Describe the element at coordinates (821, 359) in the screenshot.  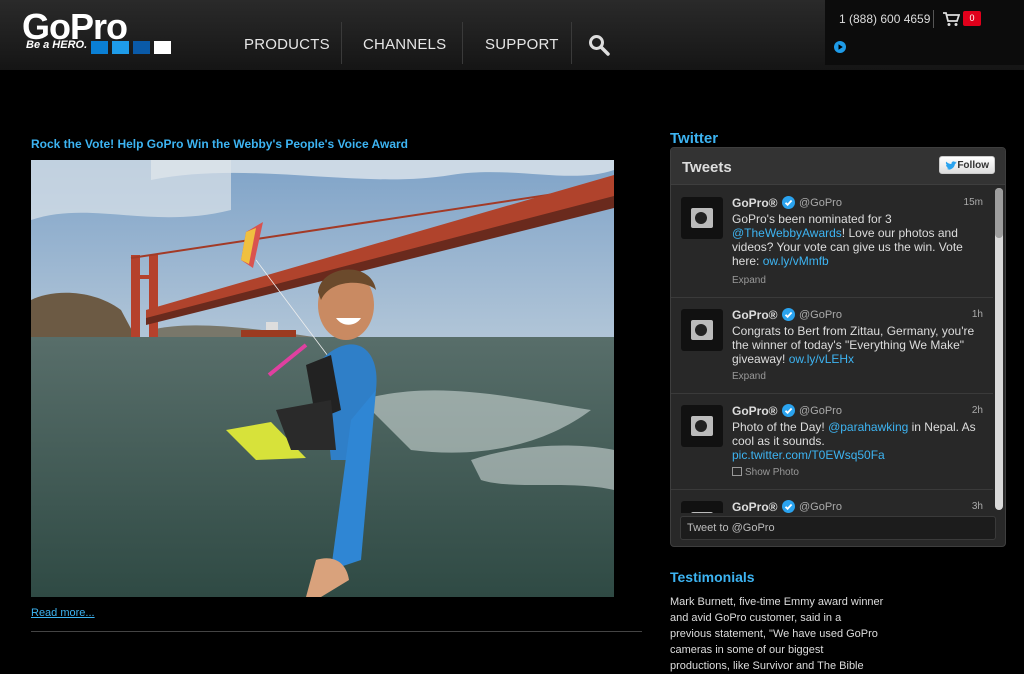
I see `tweet-link: ow.ly/vLEHx` at that location.